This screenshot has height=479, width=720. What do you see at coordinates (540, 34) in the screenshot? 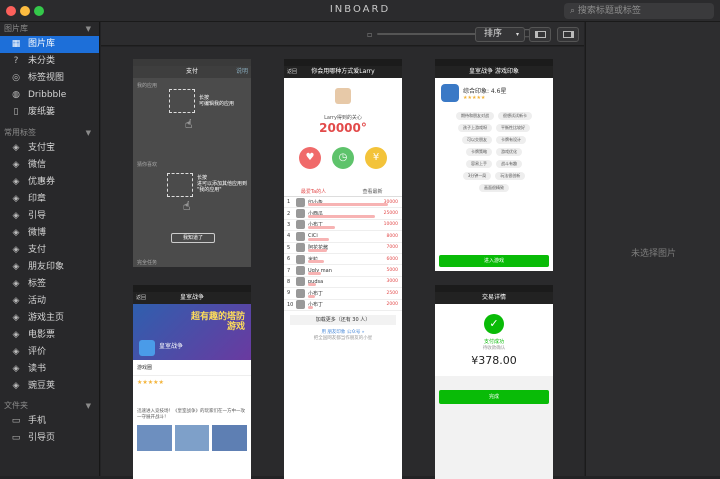
I see `toggle-sidebar-button` at bounding box center [540, 34].